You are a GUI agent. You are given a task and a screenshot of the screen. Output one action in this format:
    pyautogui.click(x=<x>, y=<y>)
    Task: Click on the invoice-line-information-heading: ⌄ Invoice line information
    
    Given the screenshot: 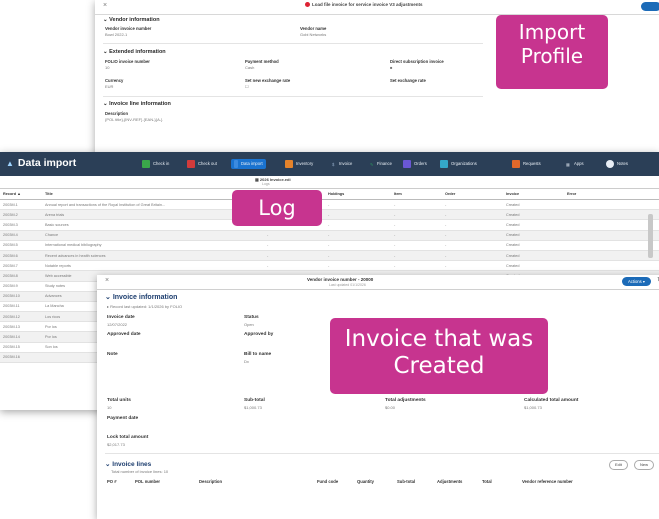 What is the action you would take?
    pyautogui.click(x=137, y=104)
    